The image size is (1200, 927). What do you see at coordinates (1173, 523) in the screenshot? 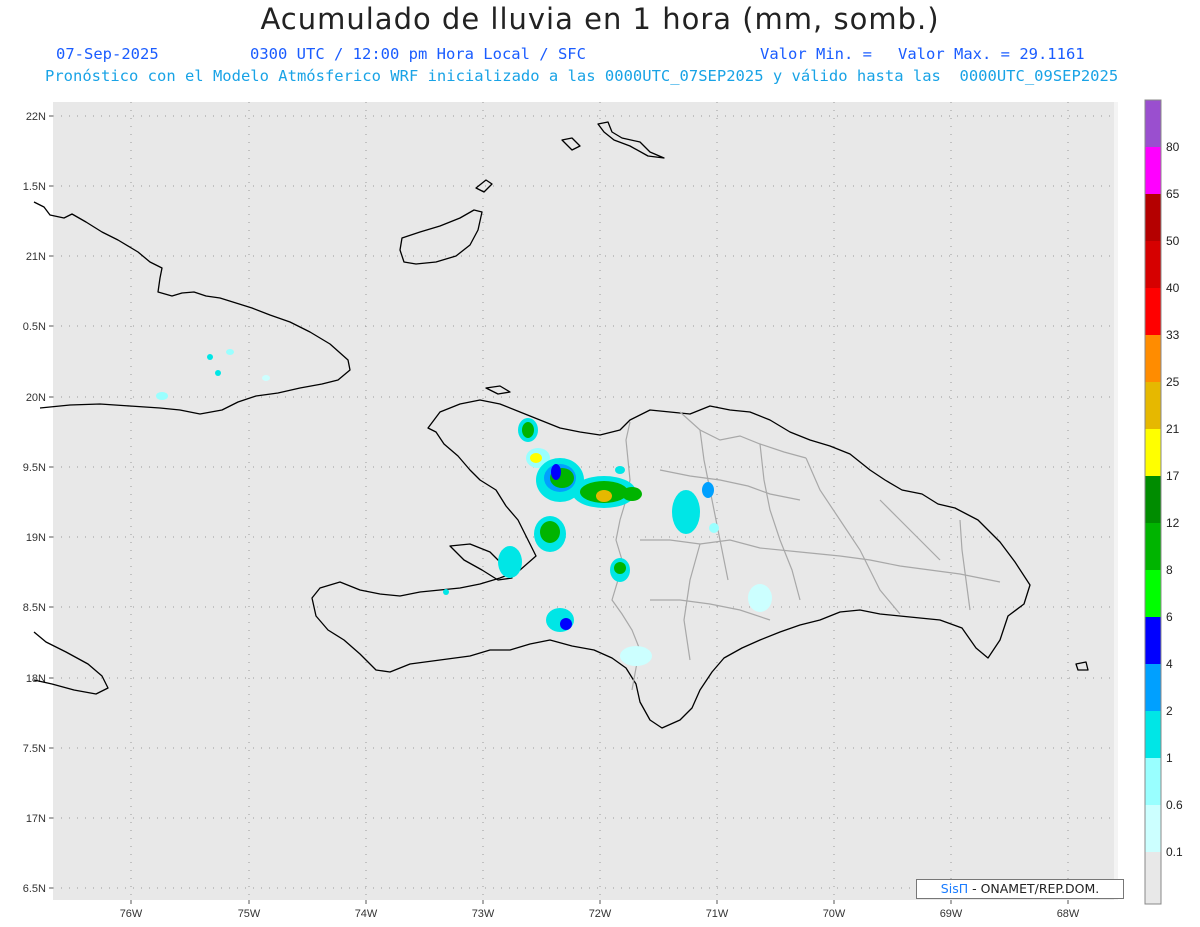
I see `colorbar-label: 12` at bounding box center [1173, 523].